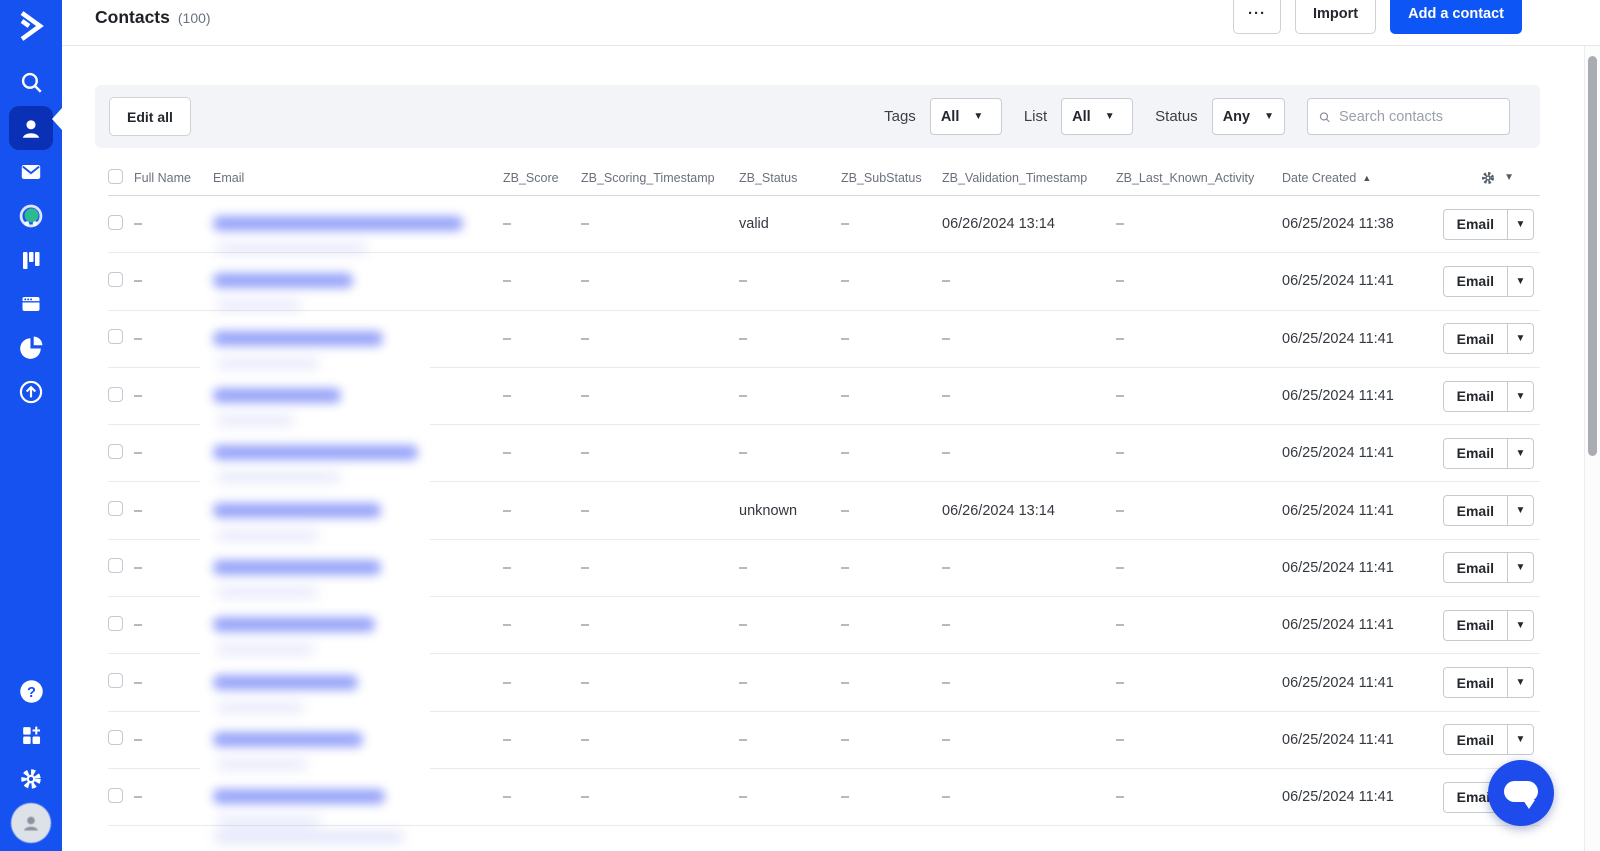 This screenshot has height=851, width=1600. Describe the element at coordinates (998, 510) in the screenshot. I see `cell-zb-validation-timestamp: 06/26/2024 13:14` at that location.